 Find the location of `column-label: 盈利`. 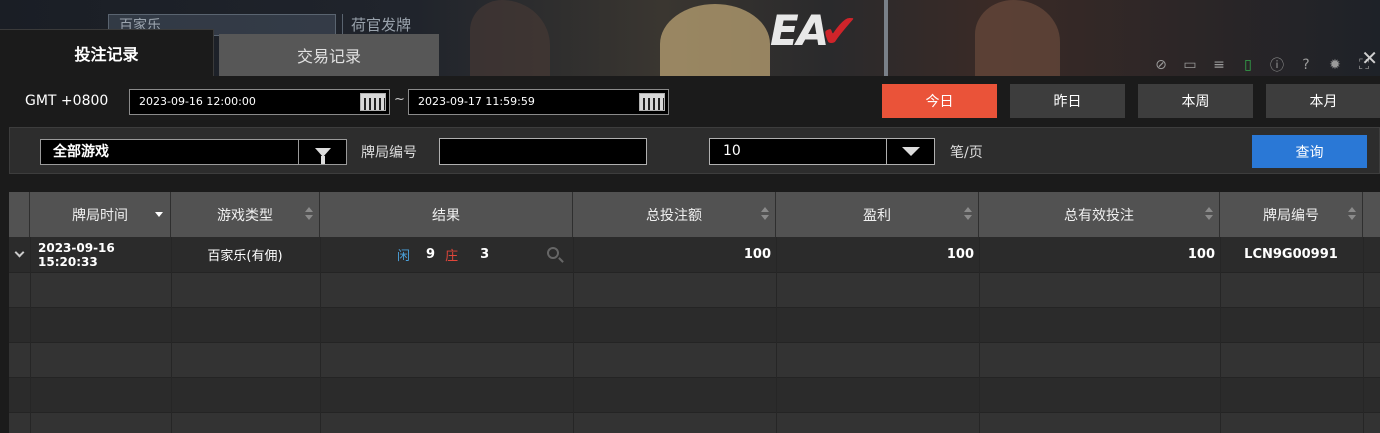

column-label: 盈利 is located at coordinates (877, 215).